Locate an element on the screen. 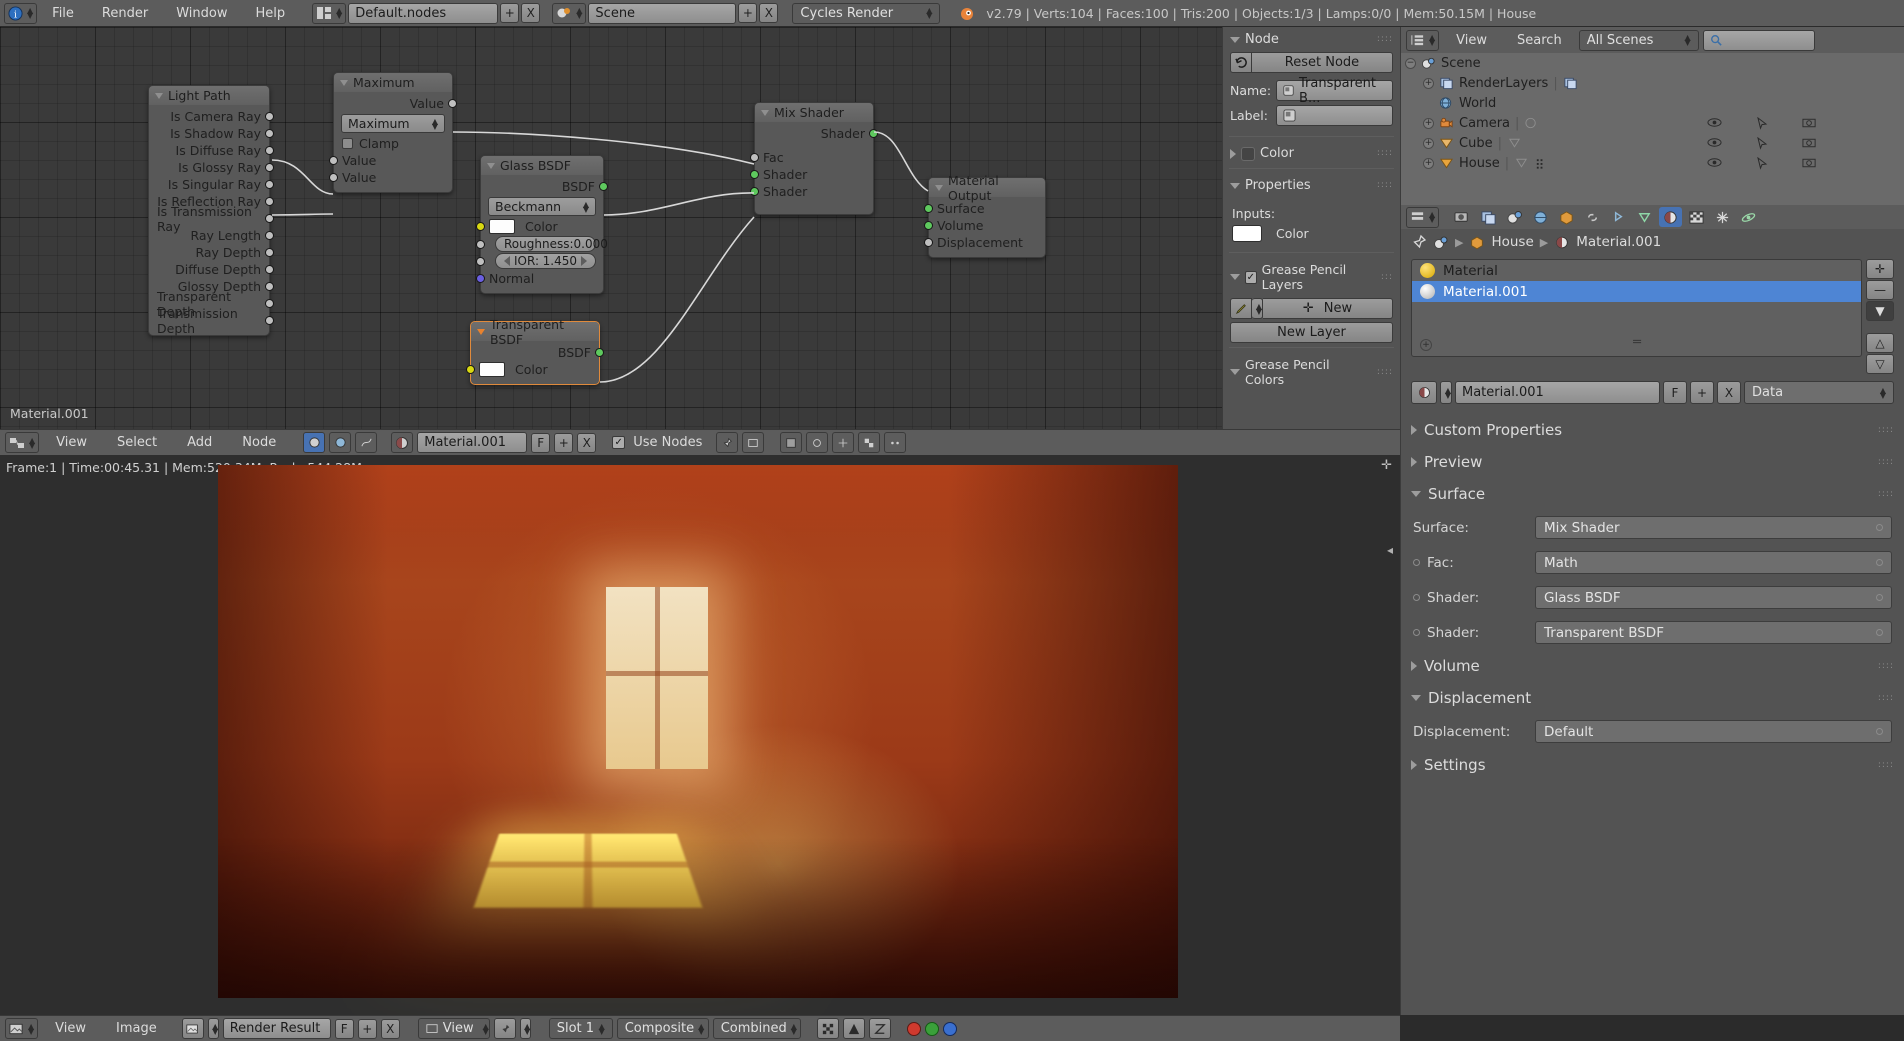  gp-layers-checkbox: ✓ is located at coordinates (1251, 277).